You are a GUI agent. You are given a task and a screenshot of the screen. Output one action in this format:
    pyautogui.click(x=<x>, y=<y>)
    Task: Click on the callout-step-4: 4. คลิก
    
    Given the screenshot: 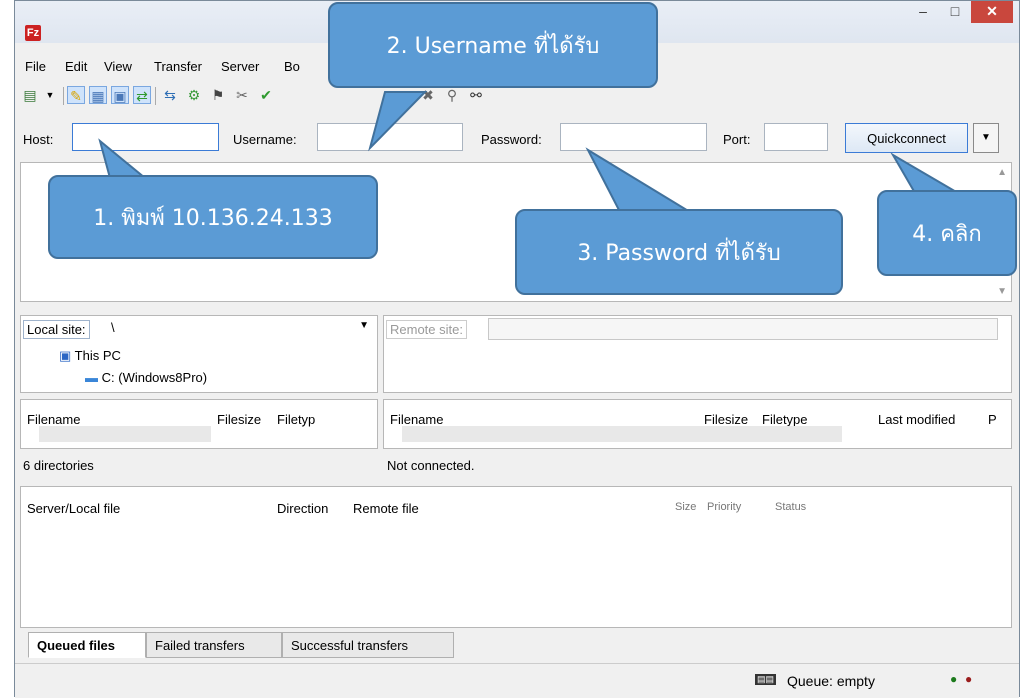 What is the action you would take?
    pyautogui.click(x=947, y=233)
    